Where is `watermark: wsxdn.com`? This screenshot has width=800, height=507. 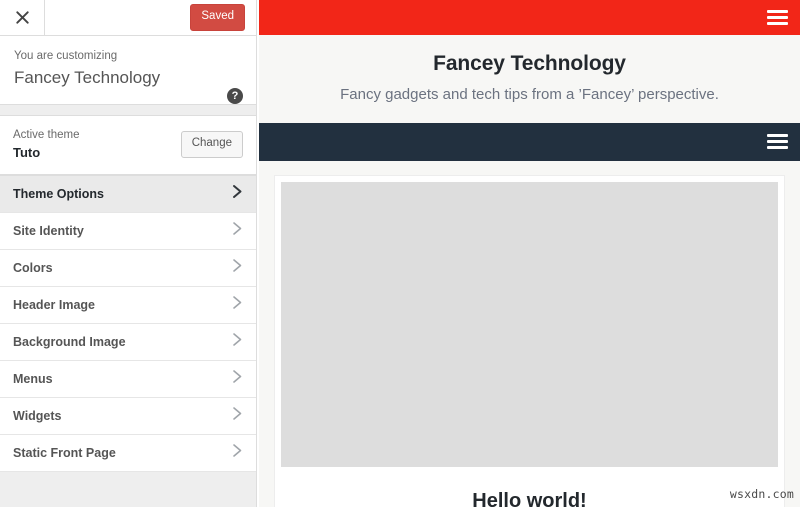
watermark: wsxdn.com is located at coordinates (761, 494).